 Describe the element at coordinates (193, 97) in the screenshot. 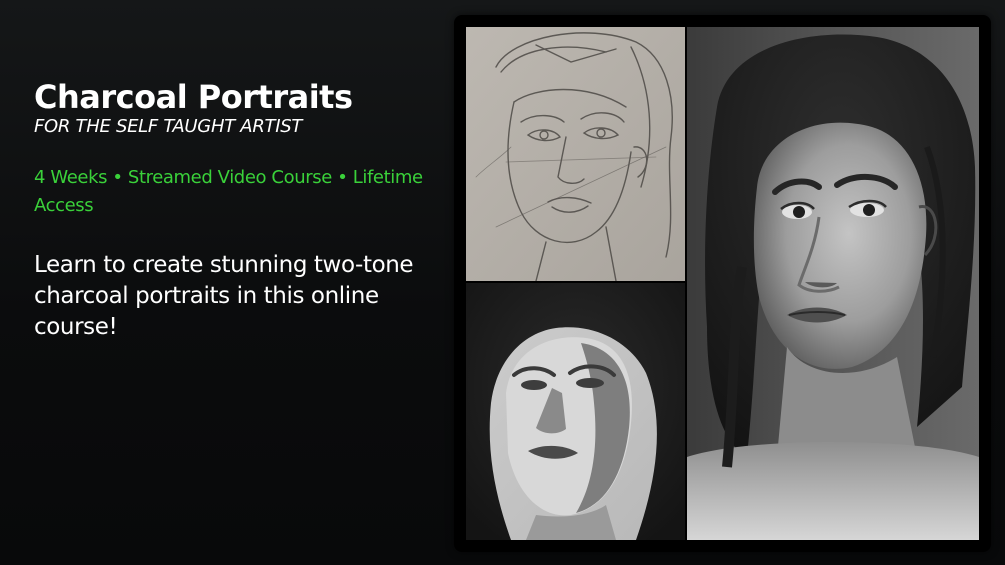

I see `course-title: Charcoal Portraits` at that location.